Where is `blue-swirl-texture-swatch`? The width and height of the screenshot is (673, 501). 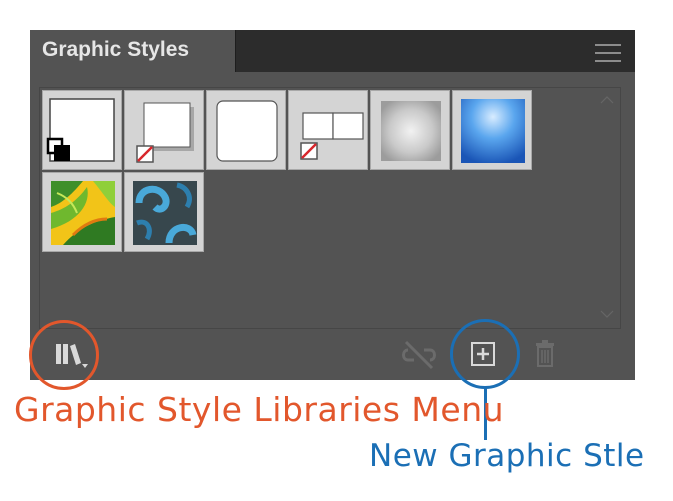 blue-swirl-texture-swatch is located at coordinates (164, 212).